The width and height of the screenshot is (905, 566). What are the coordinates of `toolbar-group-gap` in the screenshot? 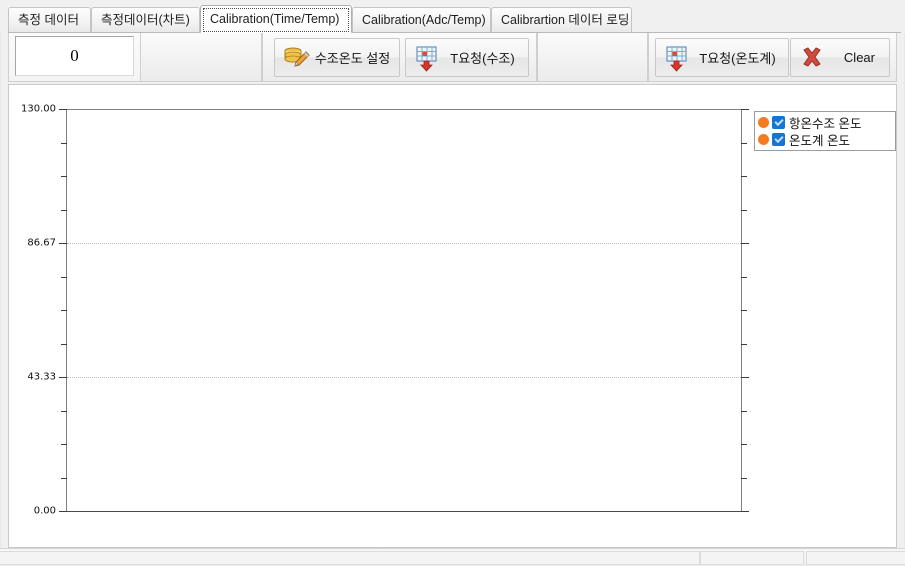 It's located at (592, 57).